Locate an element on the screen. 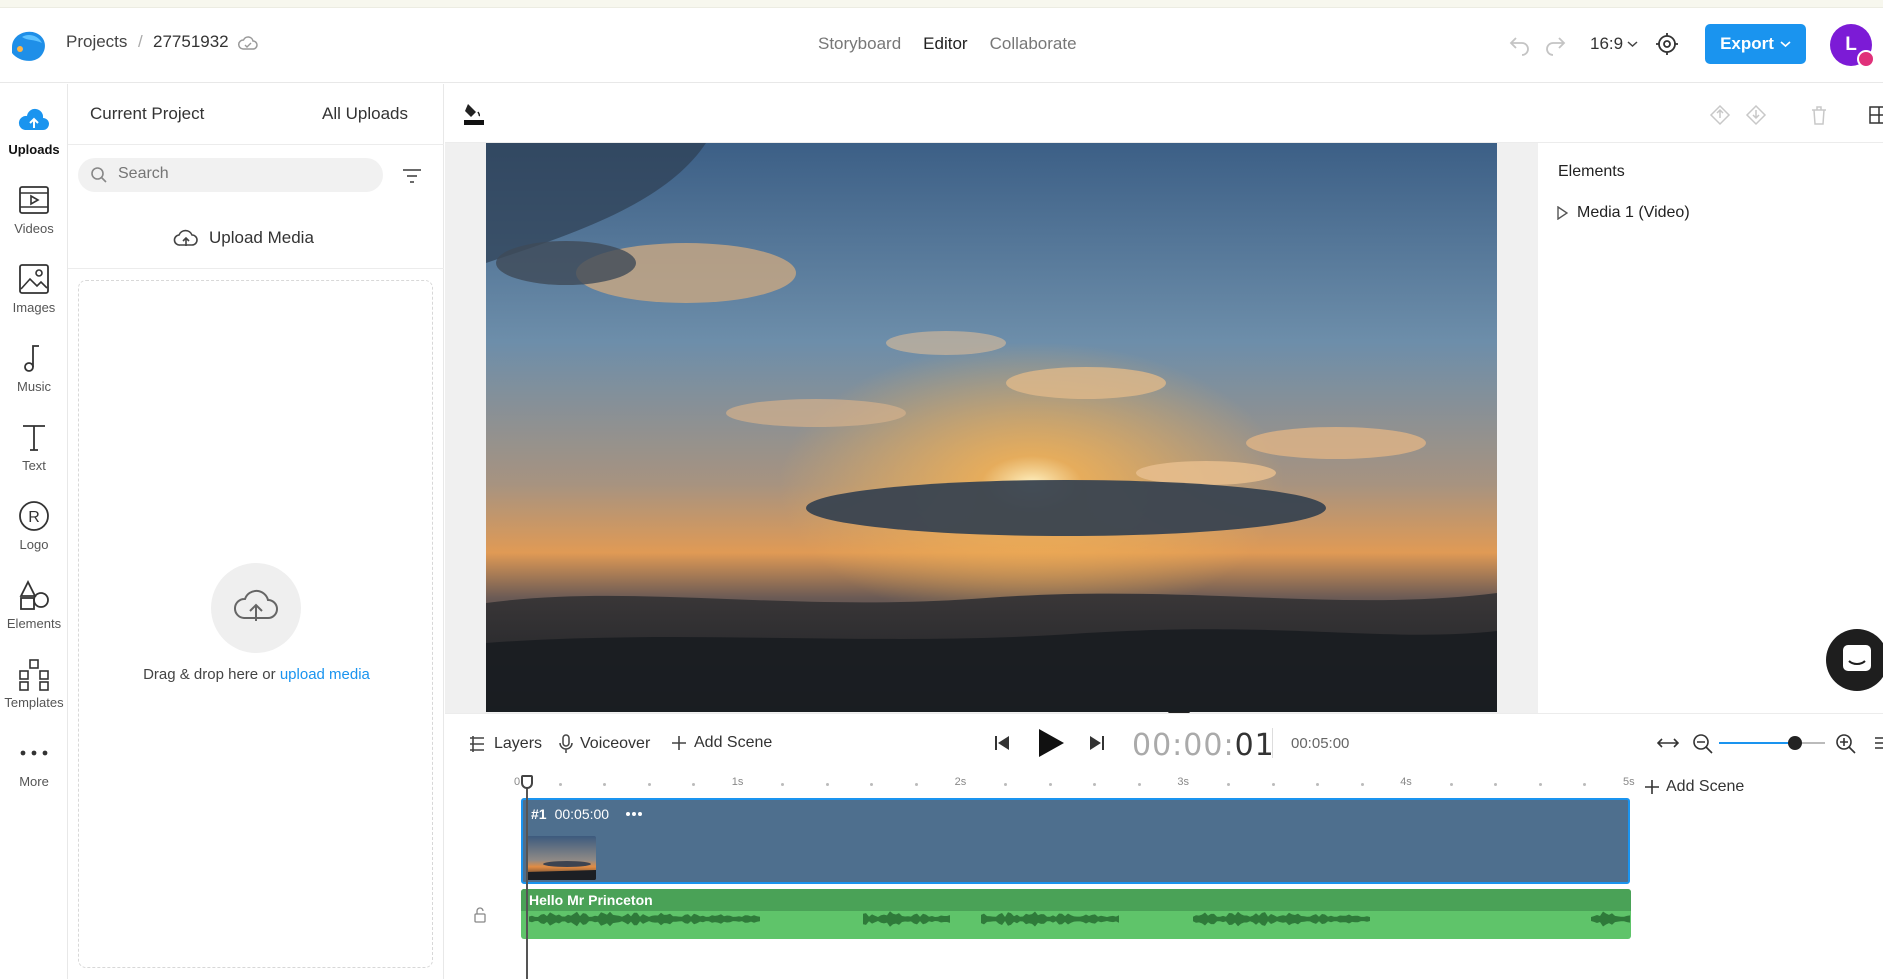 The height and width of the screenshot is (979, 1883). trash-icon is located at coordinates (1819, 115).